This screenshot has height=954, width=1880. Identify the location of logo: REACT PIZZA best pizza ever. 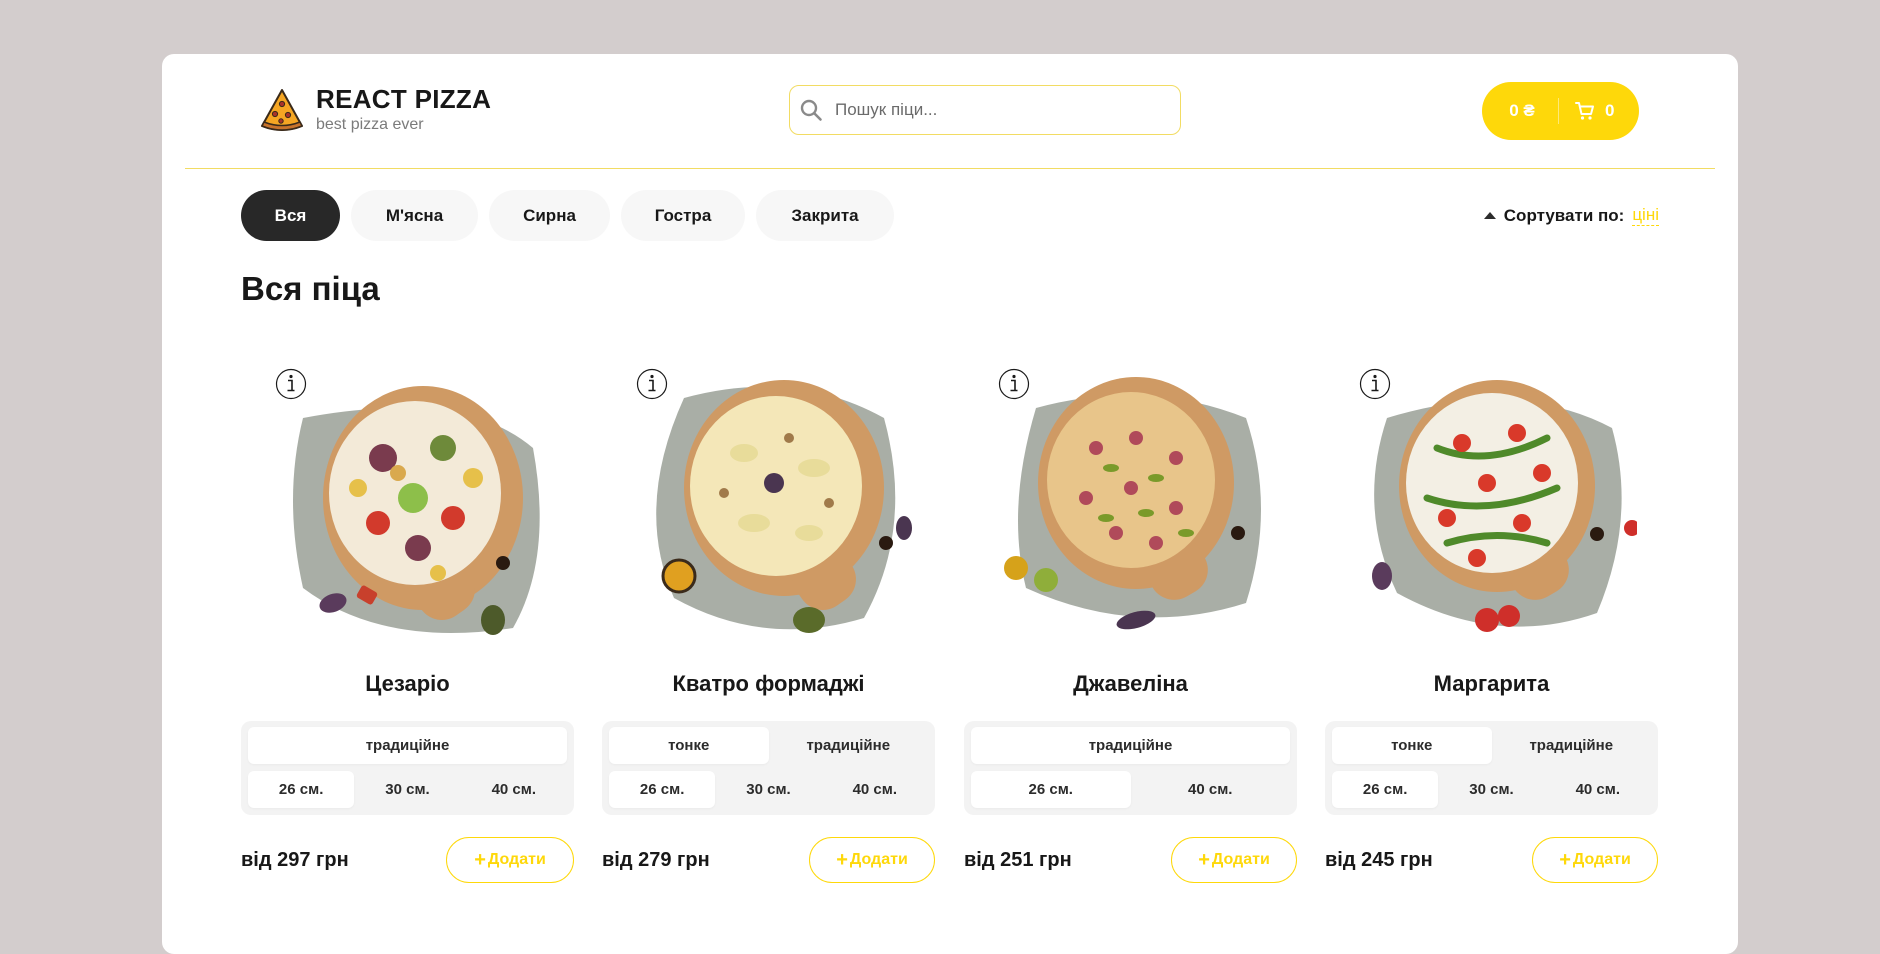
(374, 110).